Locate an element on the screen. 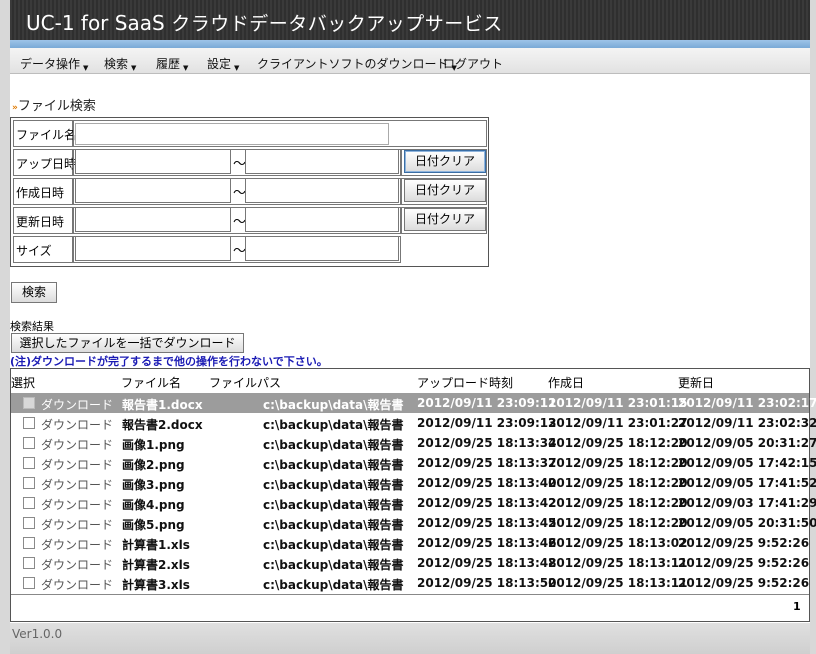 Image resolution: width=816 pixels, height=654 pixels. header-accent-bar is located at coordinates (410, 44).